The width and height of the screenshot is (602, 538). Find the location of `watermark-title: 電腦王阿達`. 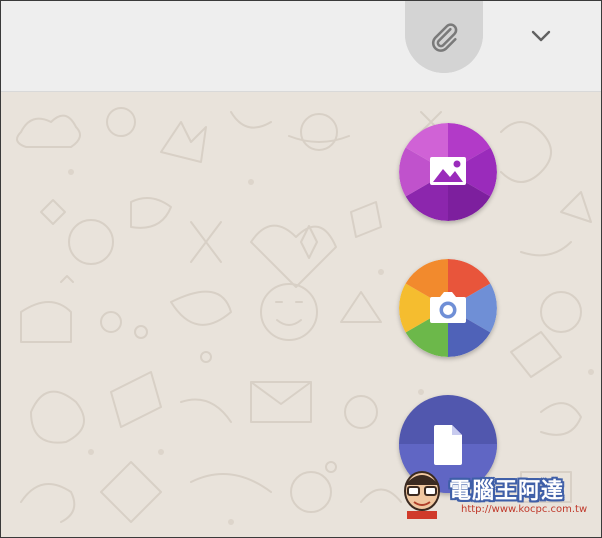

watermark-title: 電腦王阿達 is located at coordinates (507, 491).